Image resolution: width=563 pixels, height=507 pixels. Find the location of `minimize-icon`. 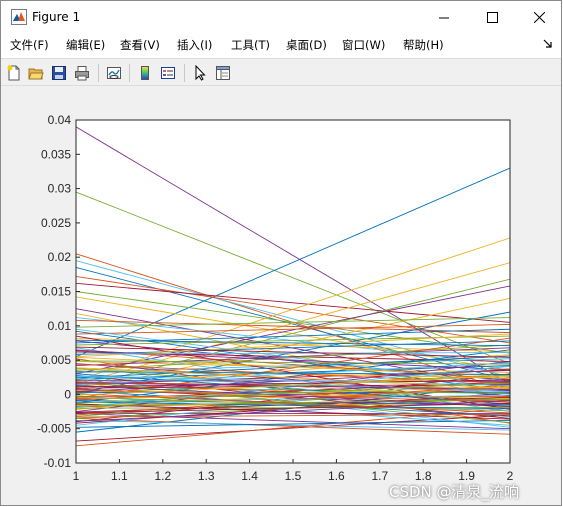

minimize-icon is located at coordinates (443, 17).